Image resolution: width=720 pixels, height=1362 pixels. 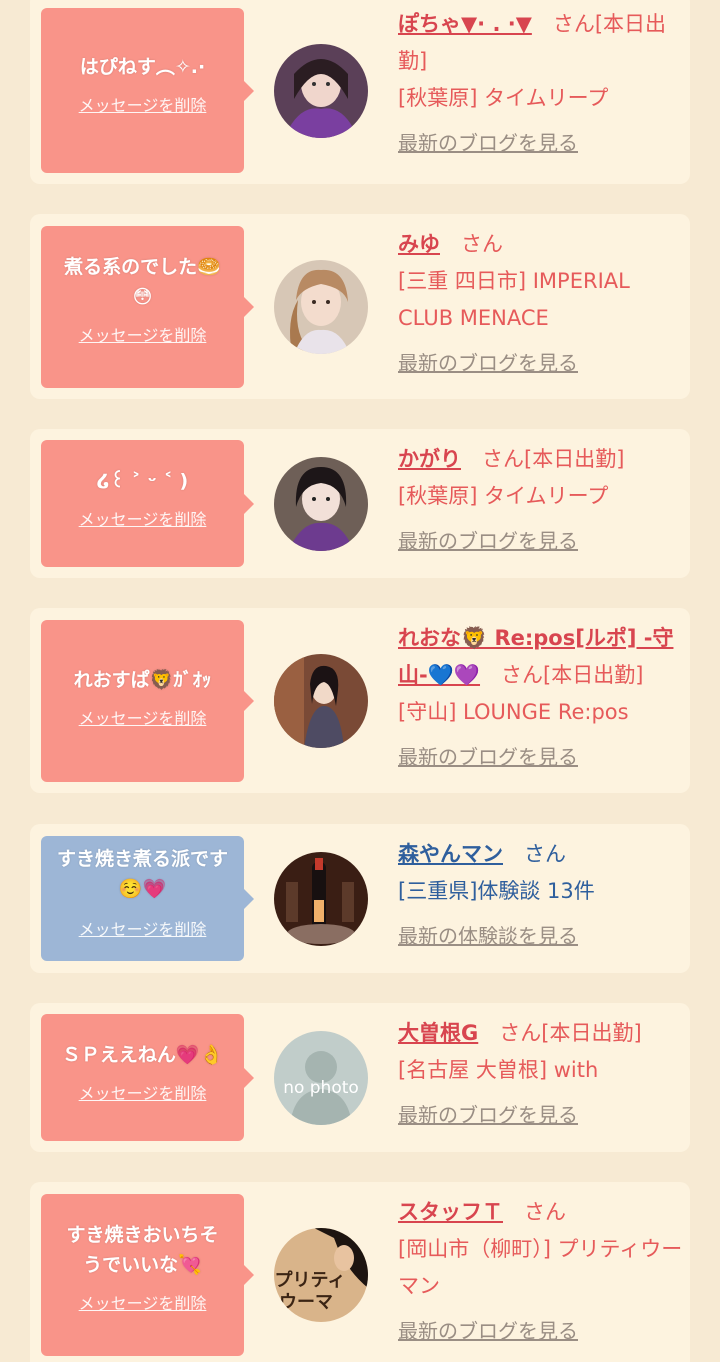 I want to click on message-bubble: ＳＰええねん💗👌 メッセージを削除, so click(x=147, y=1077).